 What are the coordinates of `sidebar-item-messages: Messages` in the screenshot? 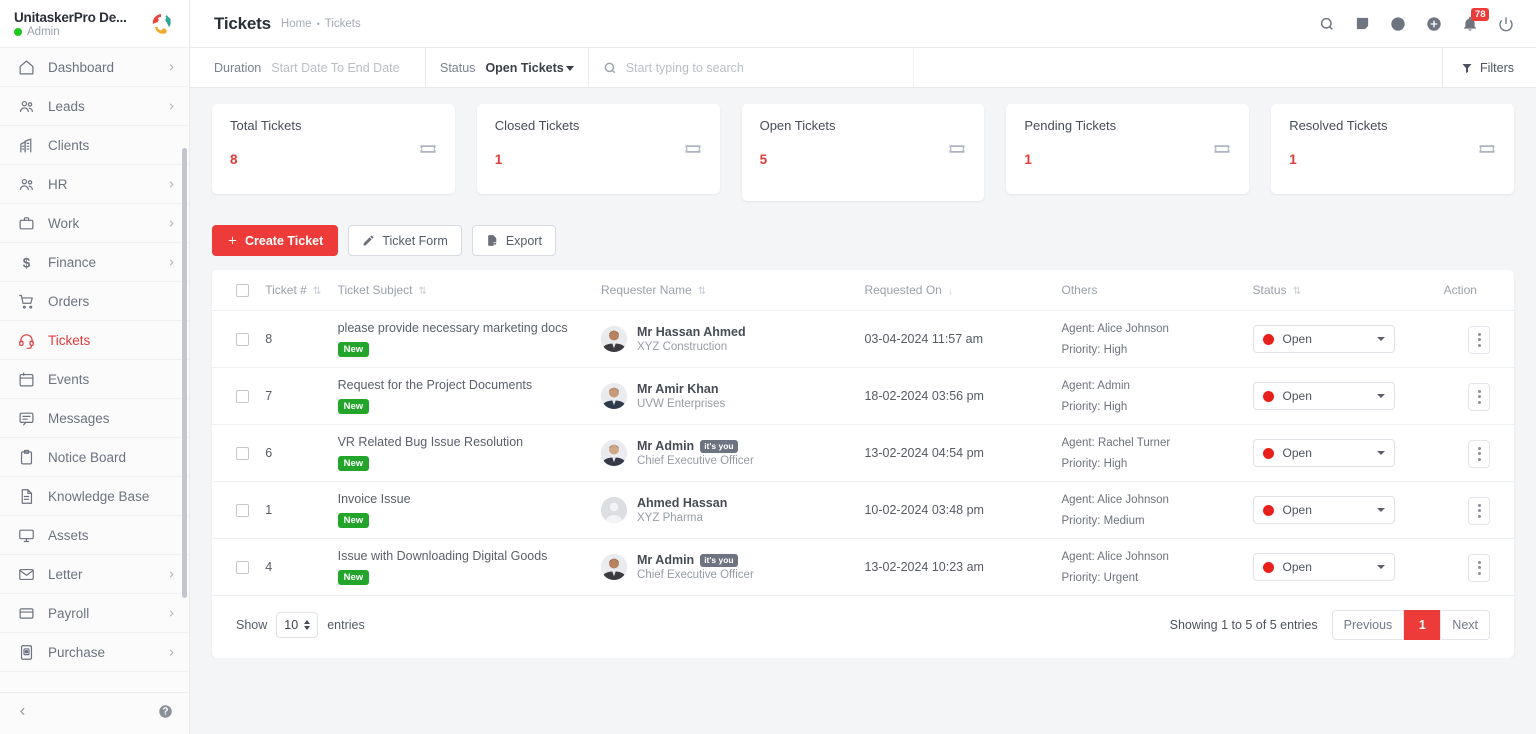 It's located at (94, 418).